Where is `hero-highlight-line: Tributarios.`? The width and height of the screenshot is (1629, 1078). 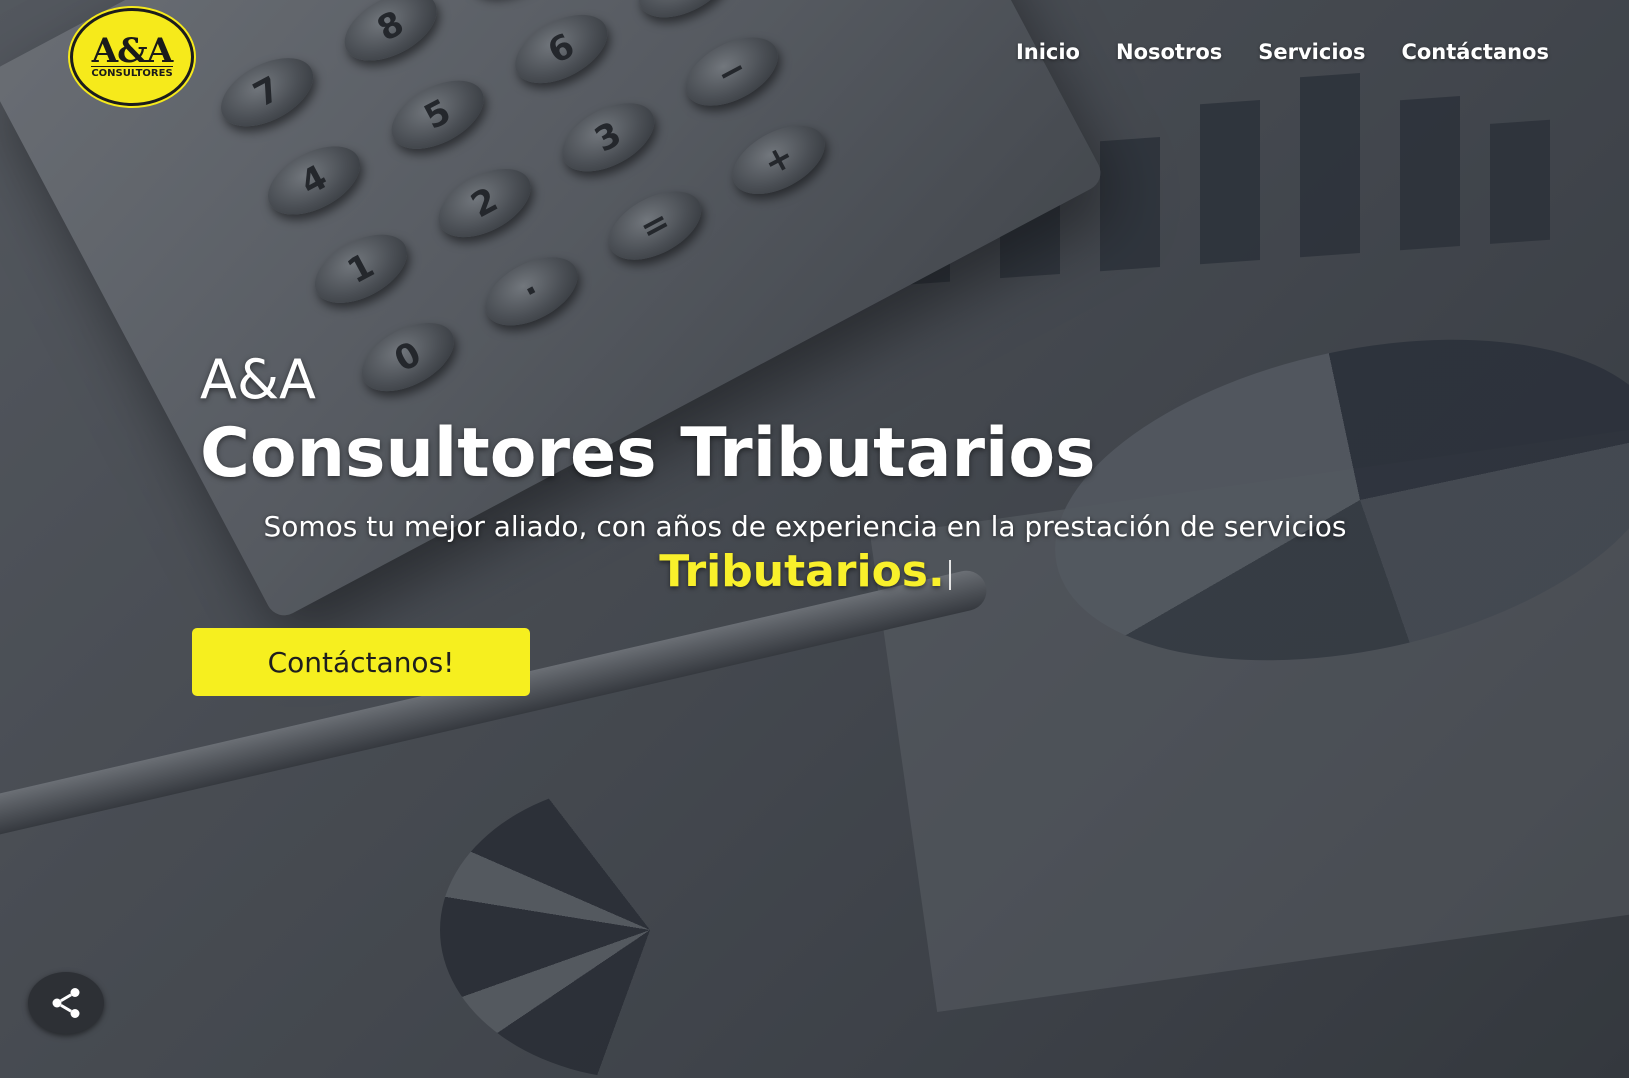
hero-highlight-line: Tributarios. is located at coordinates (805, 571).